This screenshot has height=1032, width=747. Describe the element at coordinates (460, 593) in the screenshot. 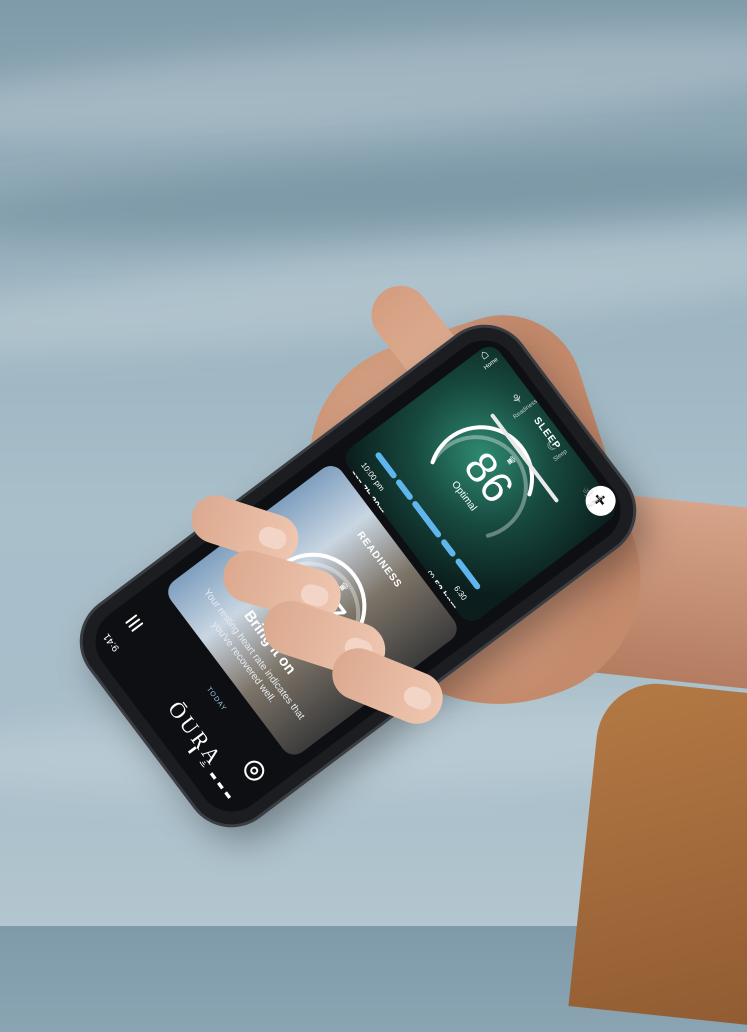

I see `sleep-end-time: 6:30` at that location.